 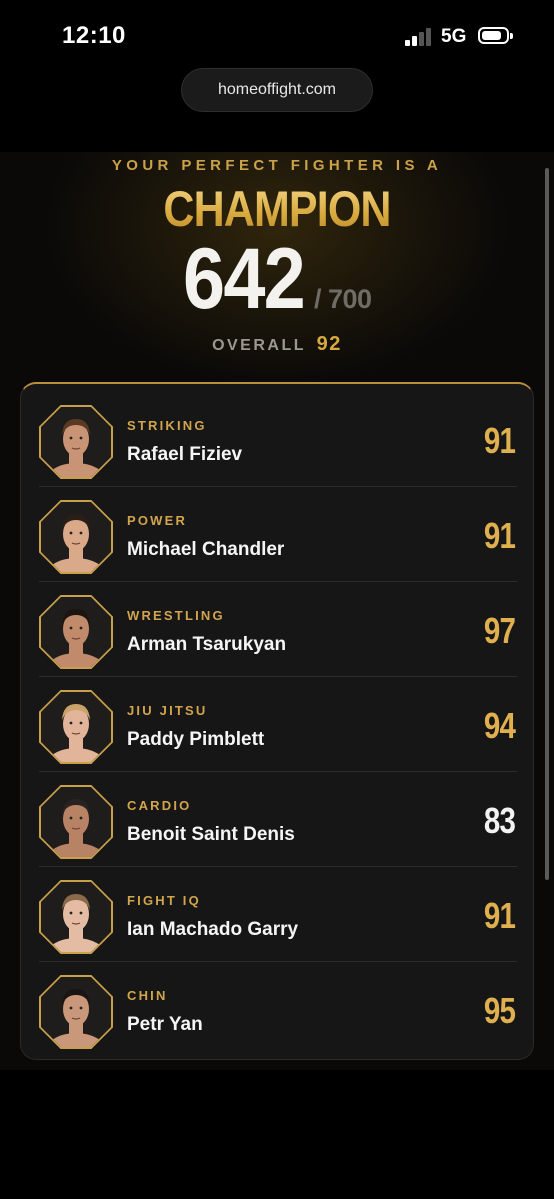 What do you see at coordinates (185, 454) in the screenshot?
I see `fighter-name: Rafael Fiziev` at bounding box center [185, 454].